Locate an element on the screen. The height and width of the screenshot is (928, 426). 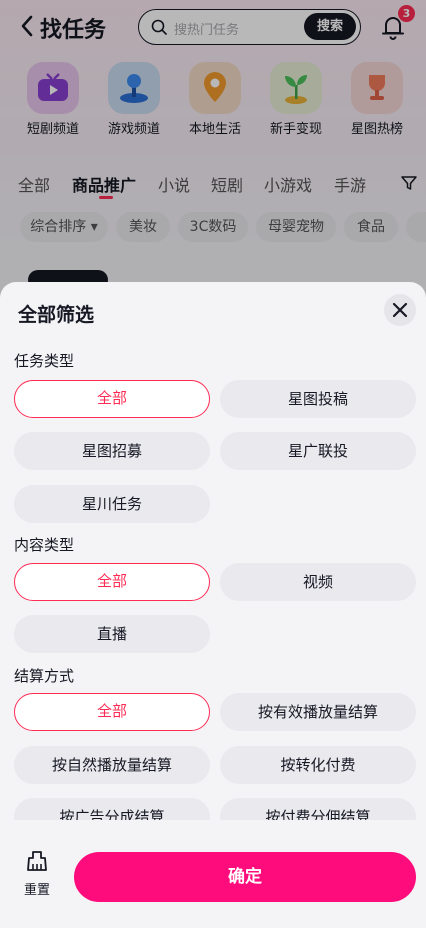
option-settle-all: 全部 is located at coordinates (112, 712).